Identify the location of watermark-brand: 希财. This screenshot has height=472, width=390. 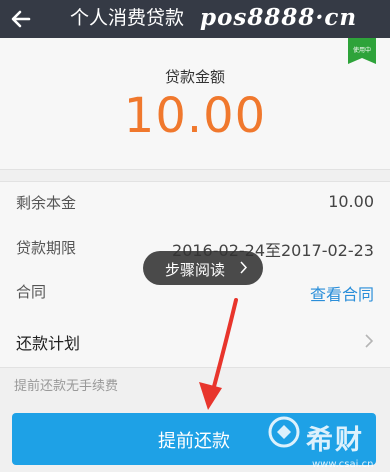
(335, 440).